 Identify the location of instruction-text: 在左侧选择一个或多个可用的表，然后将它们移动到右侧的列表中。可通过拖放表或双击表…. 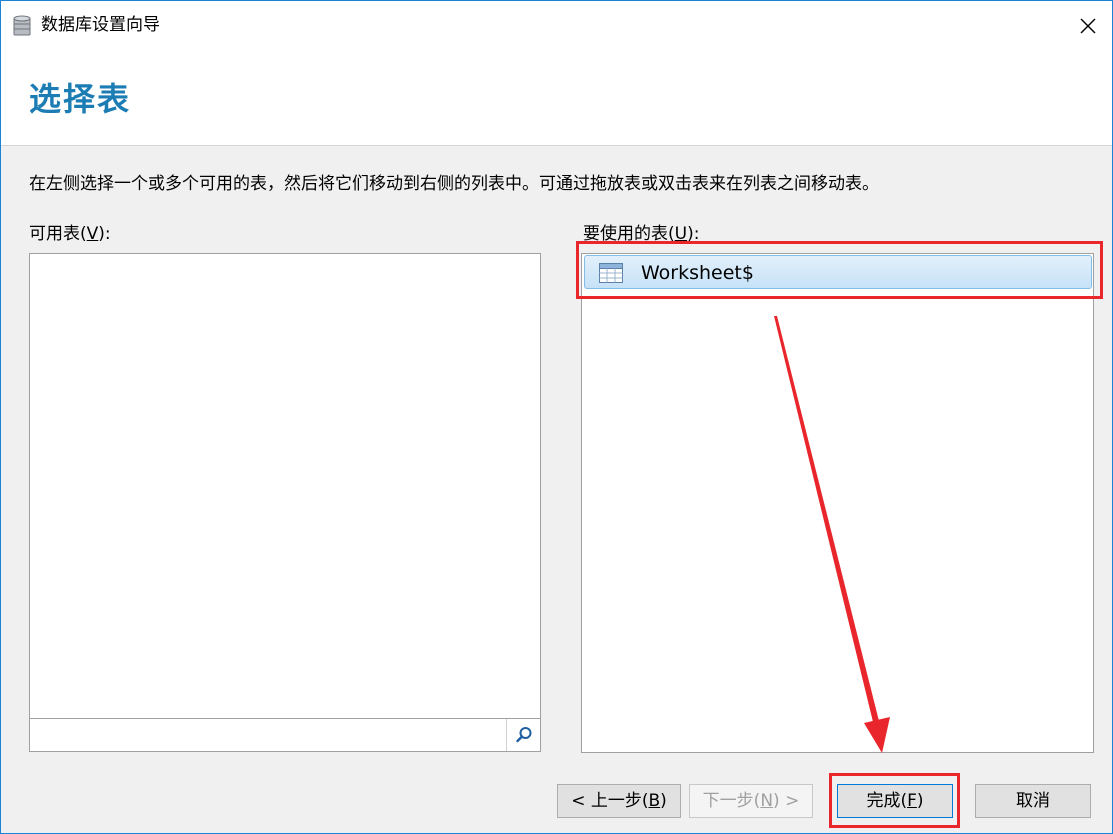
(454, 184).